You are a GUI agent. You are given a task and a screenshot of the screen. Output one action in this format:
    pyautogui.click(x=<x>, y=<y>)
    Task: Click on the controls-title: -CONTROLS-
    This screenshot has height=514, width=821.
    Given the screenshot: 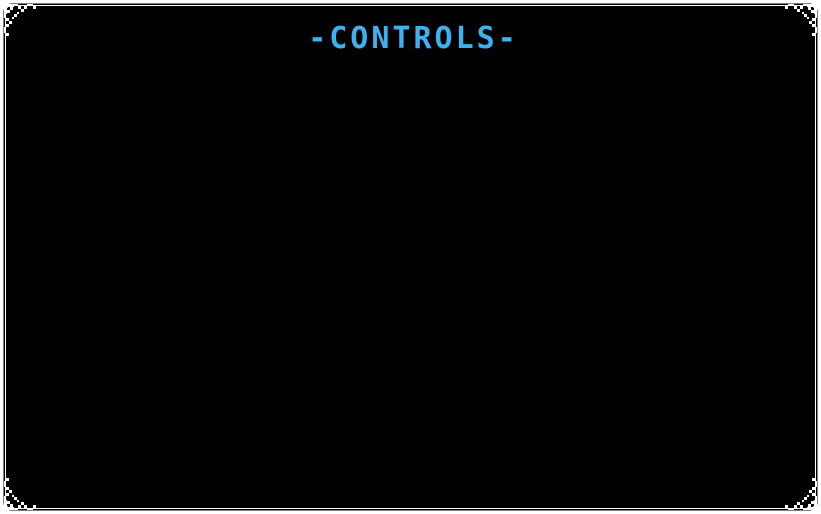 What is the action you would take?
    pyautogui.click(x=413, y=38)
    